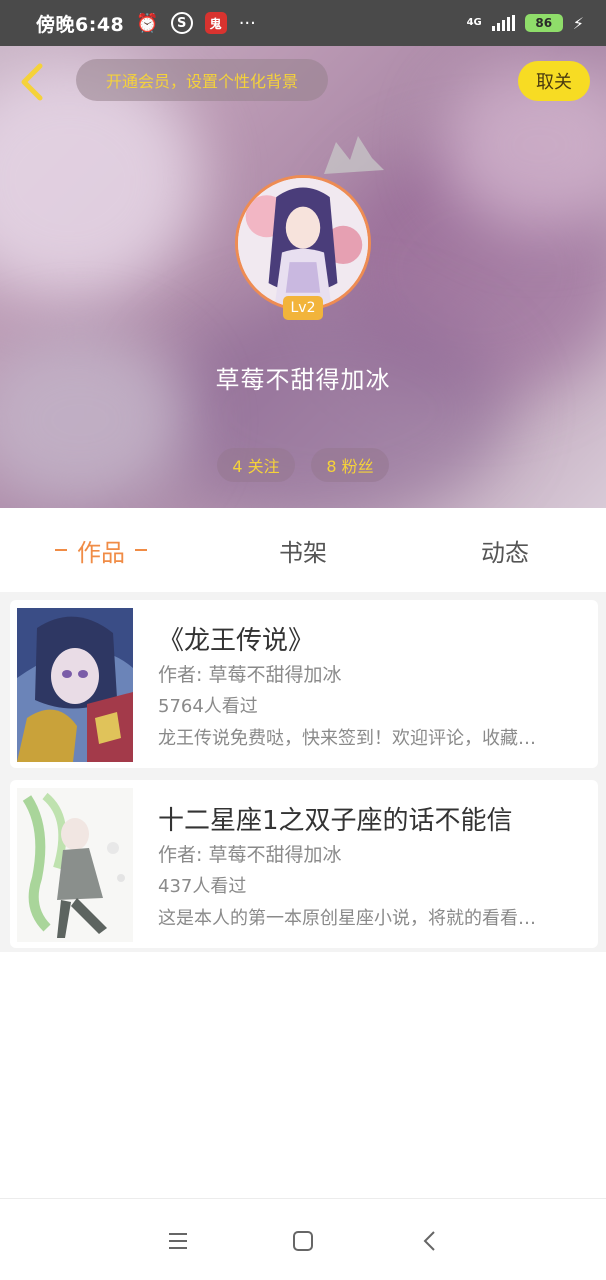  Describe the element at coordinates (256, 465) in the screenshot. I see `following-count: 4 关注` at that location.